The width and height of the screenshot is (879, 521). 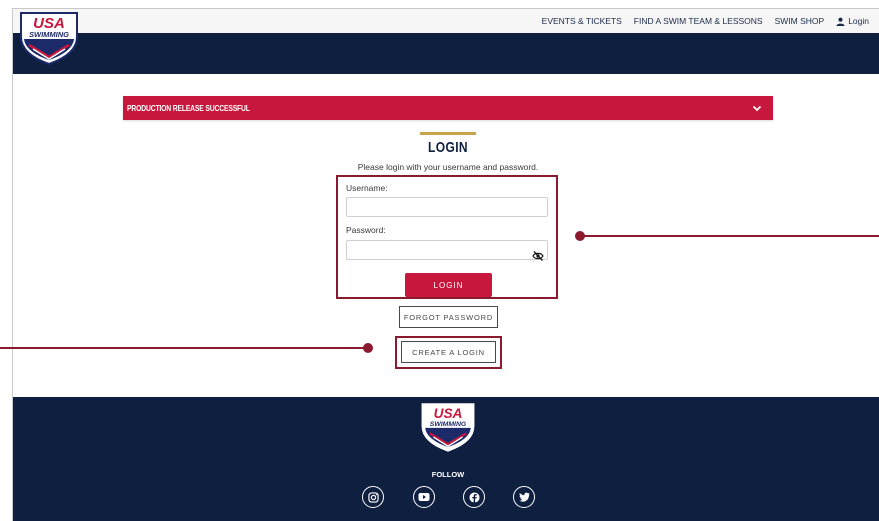 I want to click on usa-swimming-logo: USA SWIMMING, so click(x=49, y=38).